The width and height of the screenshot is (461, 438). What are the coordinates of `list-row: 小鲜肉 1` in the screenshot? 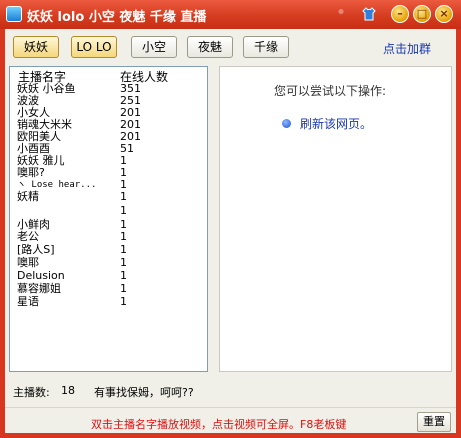 It's located at (108, 225).